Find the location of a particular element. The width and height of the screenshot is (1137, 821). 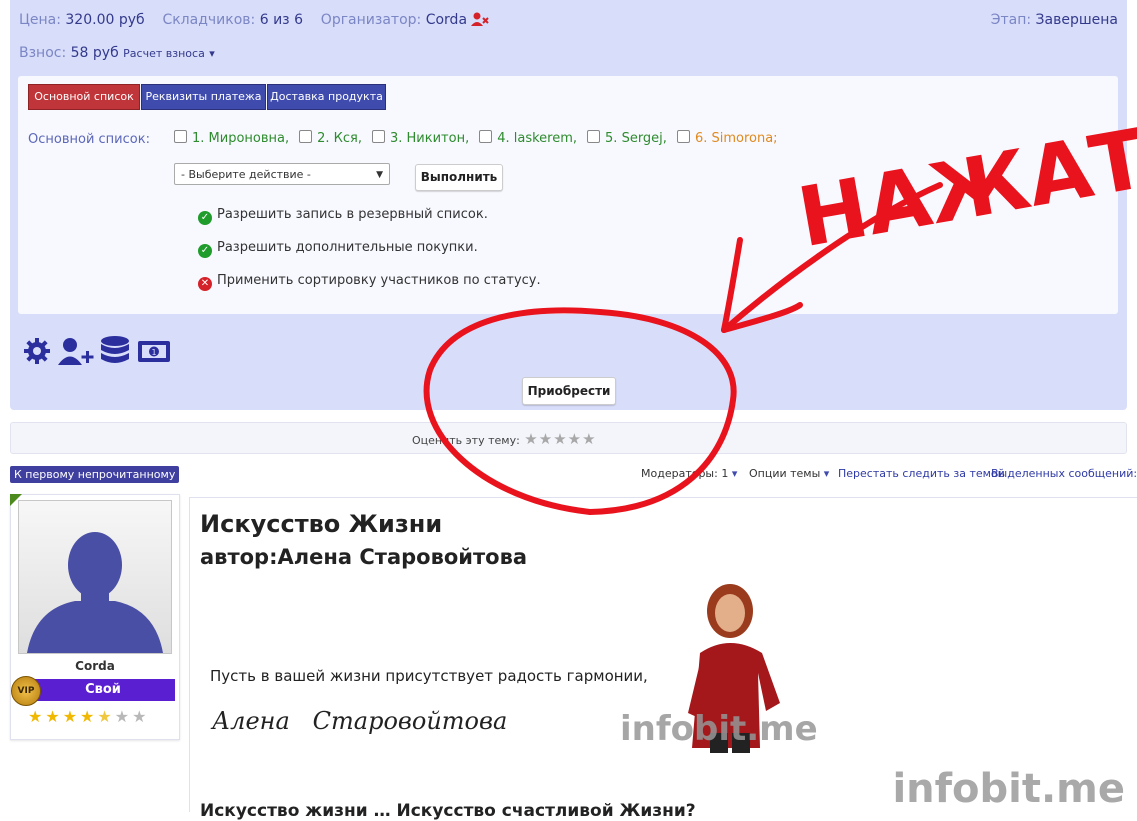

banner-watermark: infobit.me is located at coordinates (719, 729).